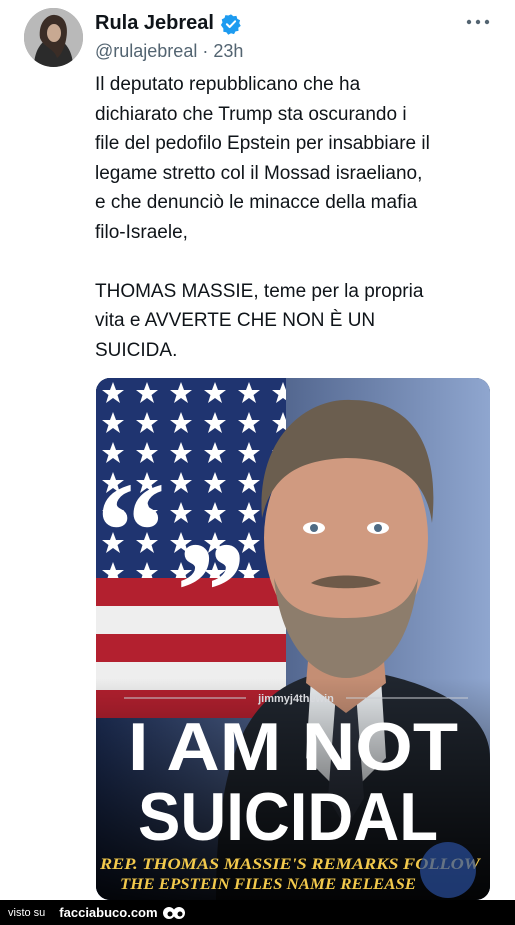  Describe the element at coordinates (257, 912) in the screenshot. I see `footer-bar: visto su facciabuco.com` at that location.